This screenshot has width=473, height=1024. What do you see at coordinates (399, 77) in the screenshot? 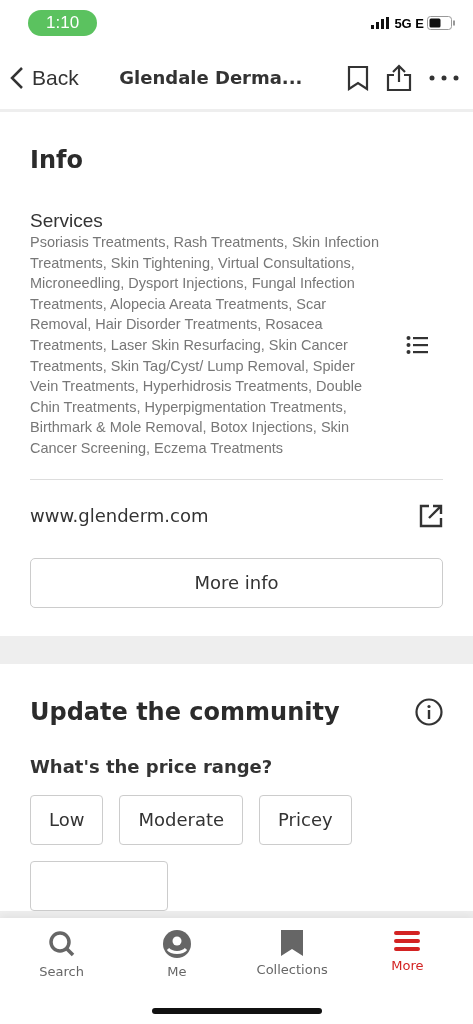
I see `share-icon` at bounding box center [399, 77].